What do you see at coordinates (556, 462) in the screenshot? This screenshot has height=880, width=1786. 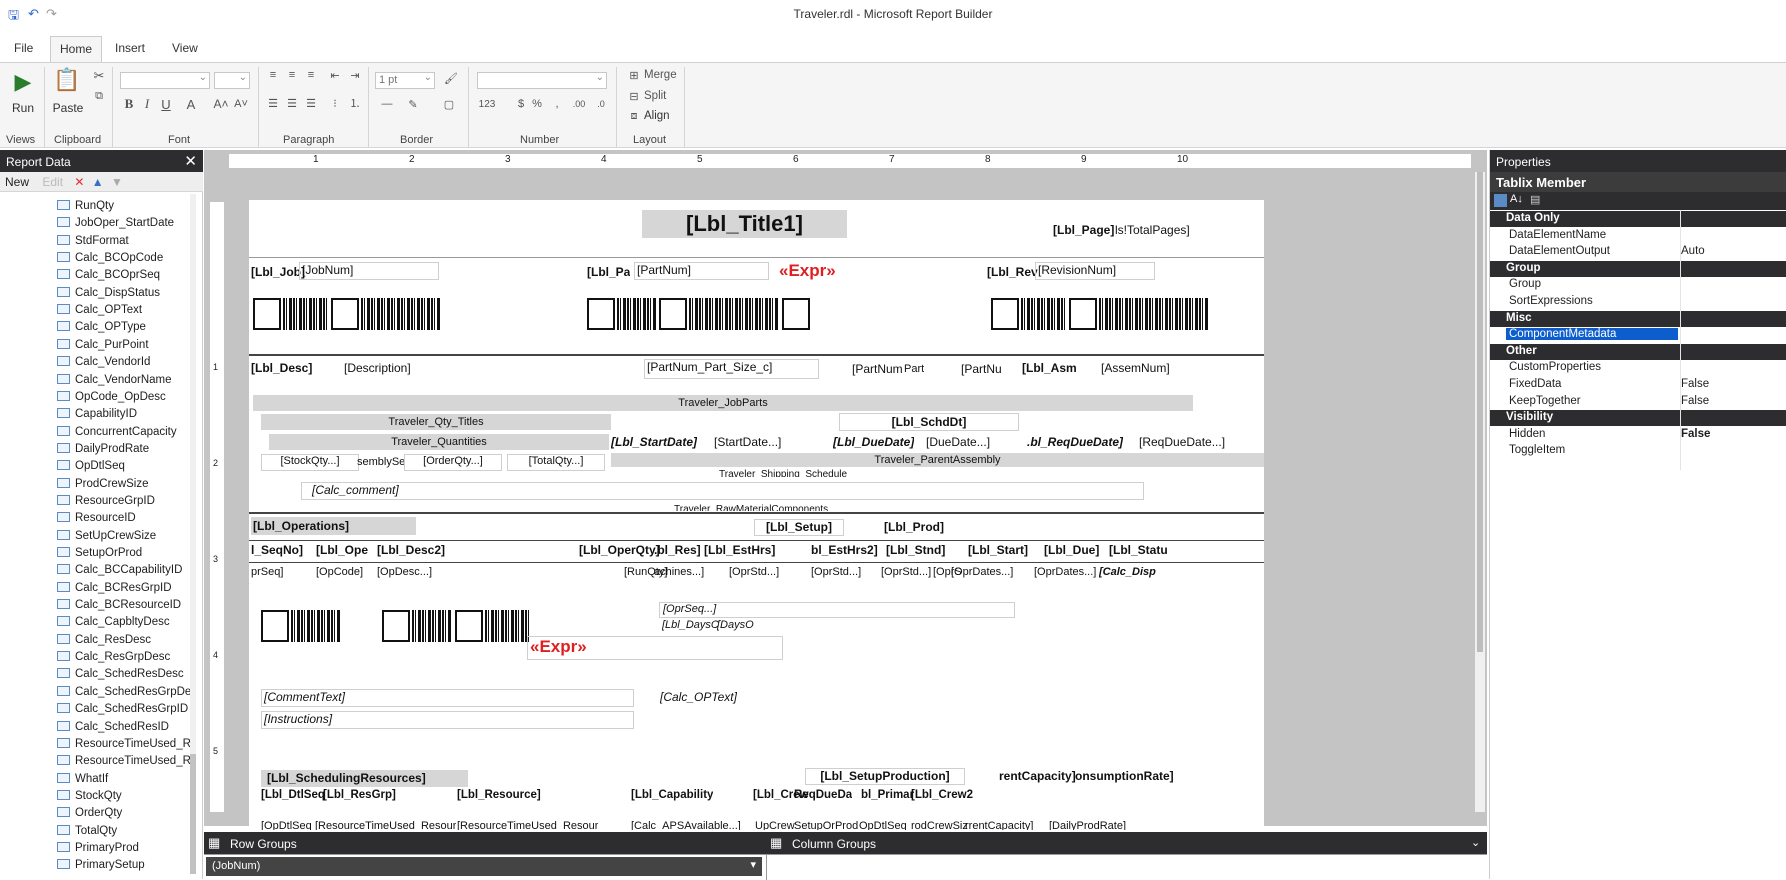 I see `total-qty: [TotalQty...]` at bounding box center [556, 462].